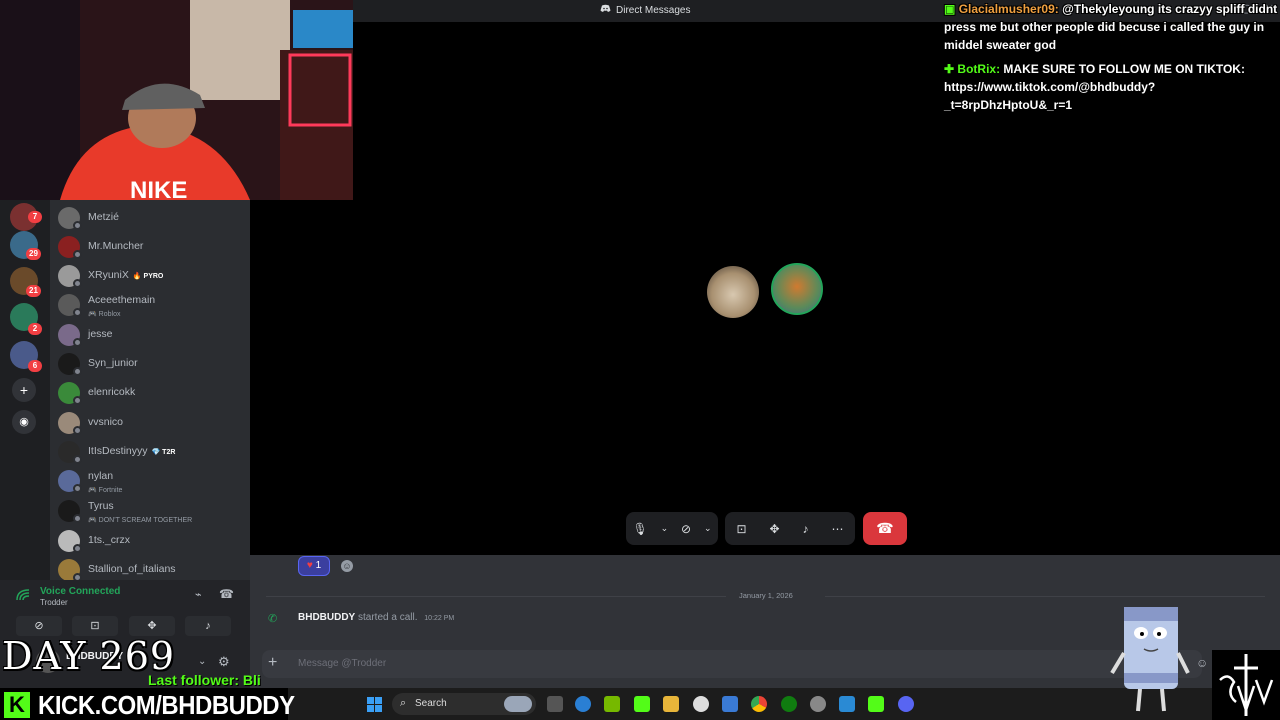  I want to click on voice-channel: Trodder, so click(54, 602).